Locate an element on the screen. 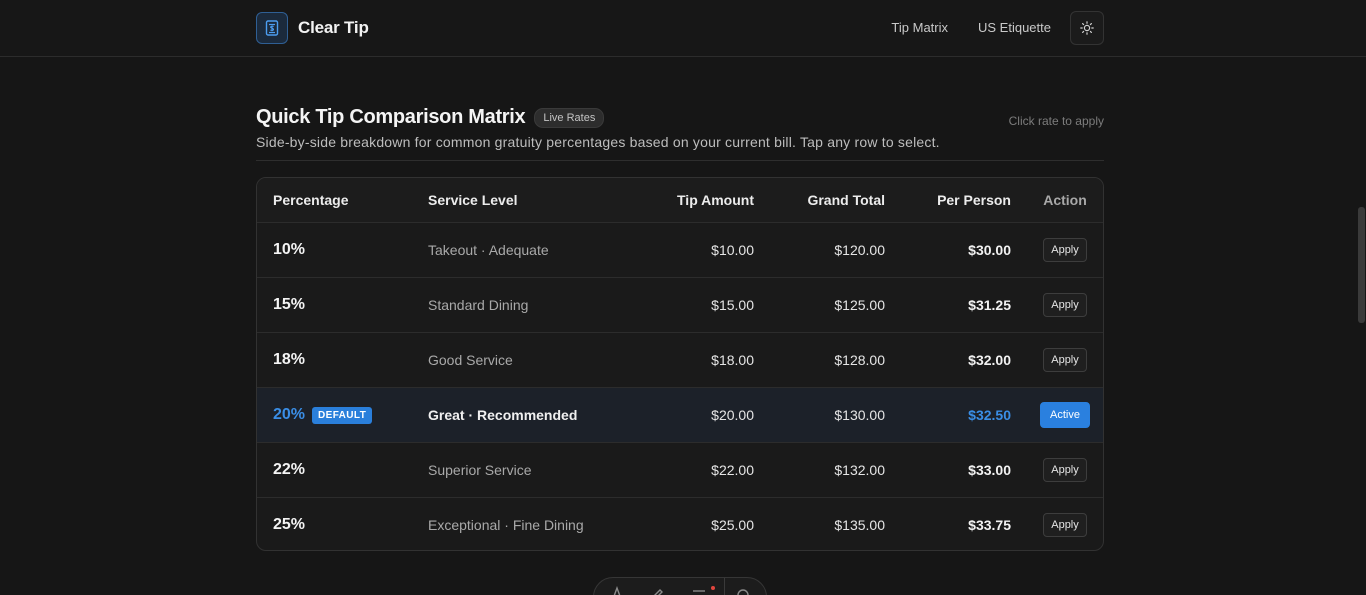  col-grand-total: Grand Total is located at coordinates (846, 200).